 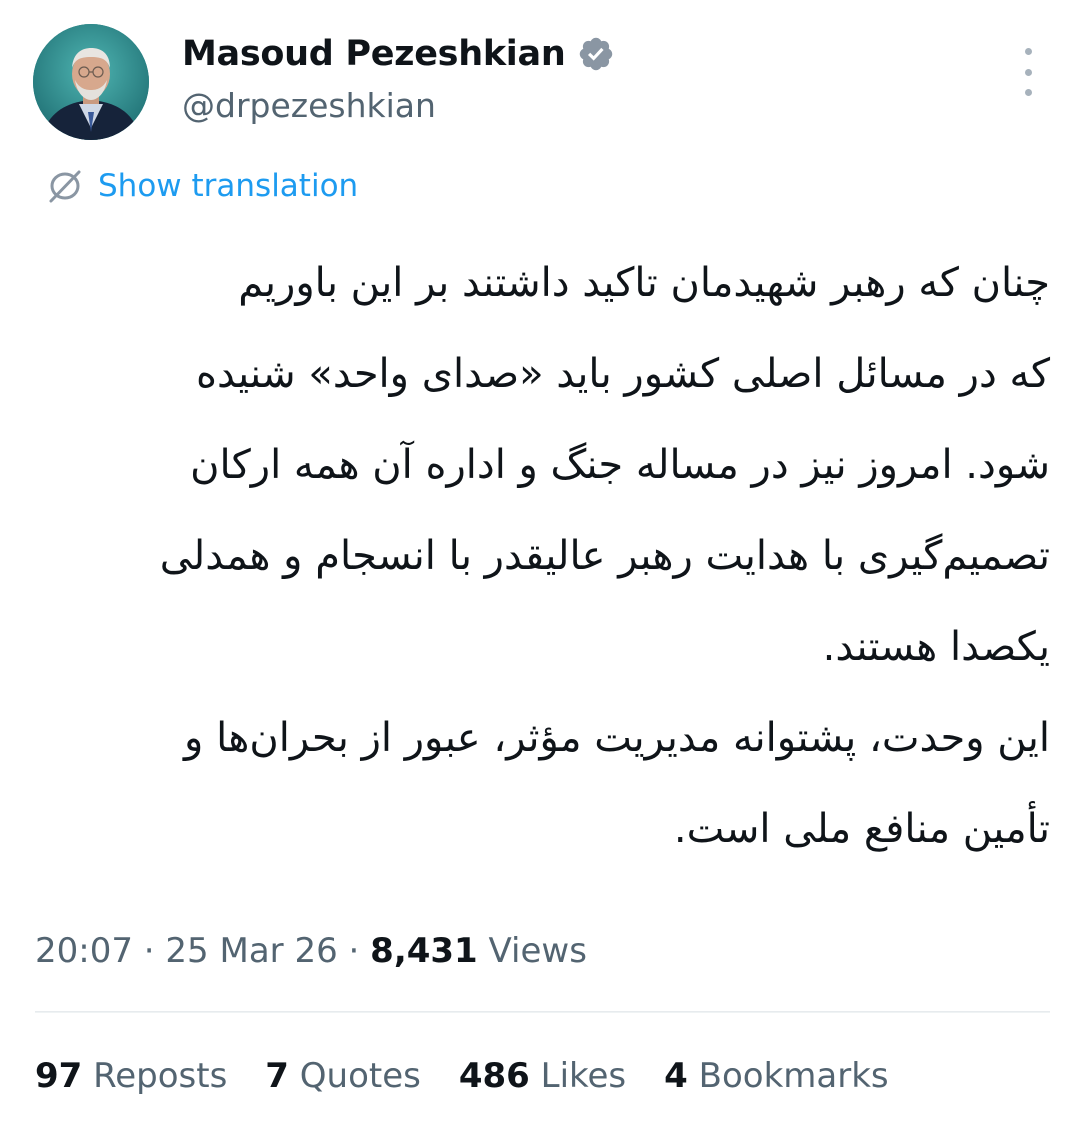 I want to click on quotes-label: Quotes, so click(x=354, y=1076).